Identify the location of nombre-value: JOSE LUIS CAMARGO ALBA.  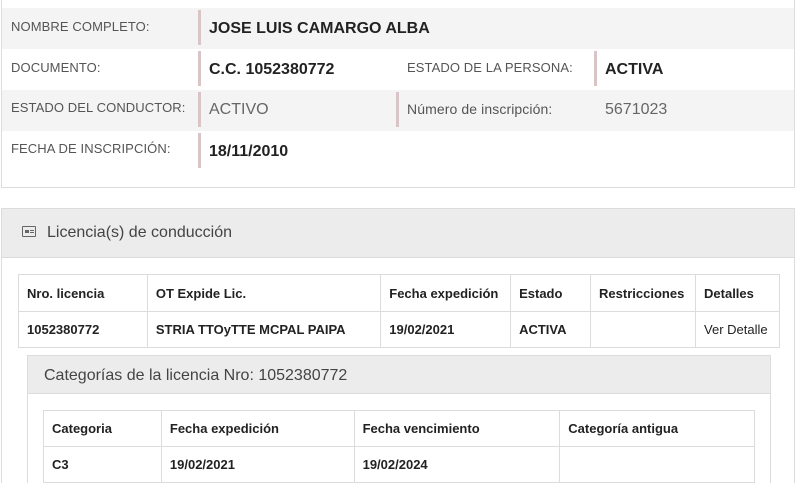
(319, 28).